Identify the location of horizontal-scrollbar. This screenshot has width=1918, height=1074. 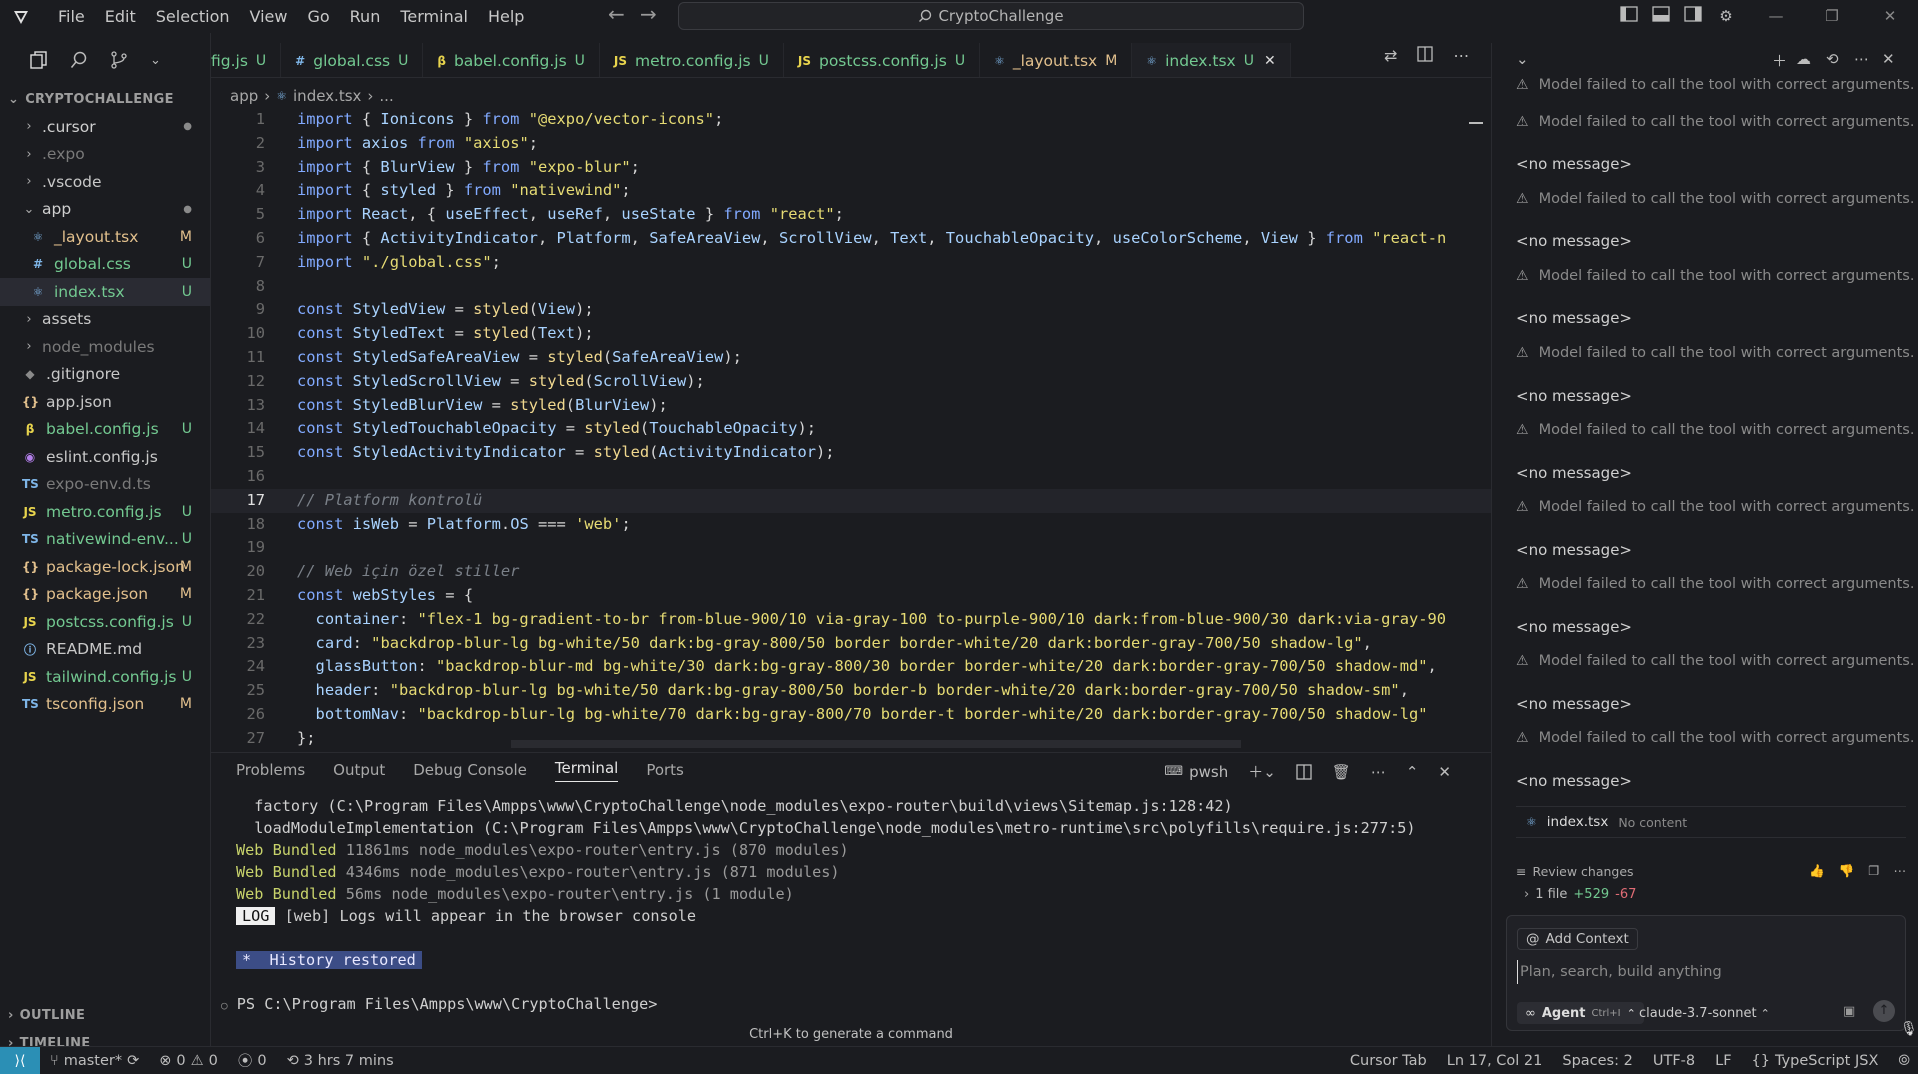
(876, 744).